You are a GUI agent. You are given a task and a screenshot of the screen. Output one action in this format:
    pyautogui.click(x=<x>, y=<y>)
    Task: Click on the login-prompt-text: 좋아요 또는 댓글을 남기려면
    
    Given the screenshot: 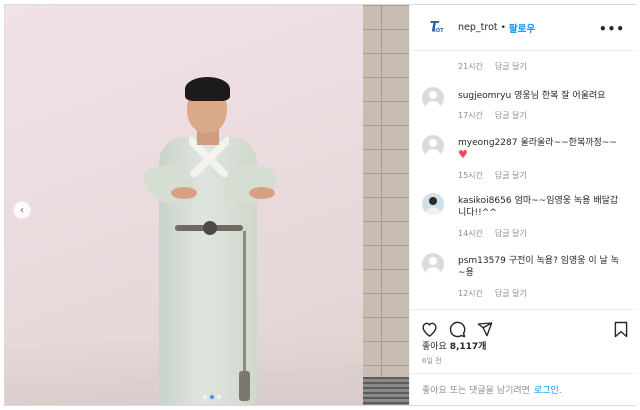 What is the action you would take?
    pyautogui.click(x=476, y=391)
    